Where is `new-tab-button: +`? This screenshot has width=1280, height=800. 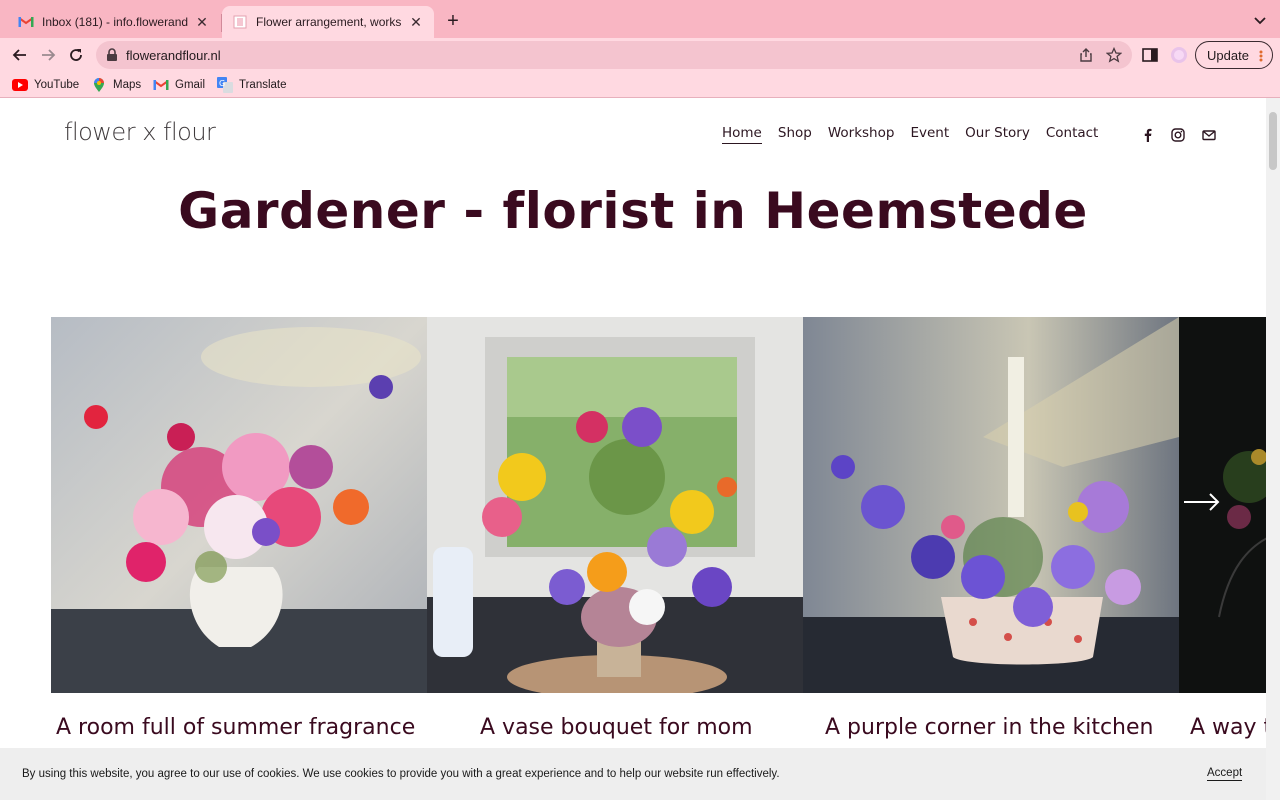
new-tab-button: + is located at coordinates (453, 22).